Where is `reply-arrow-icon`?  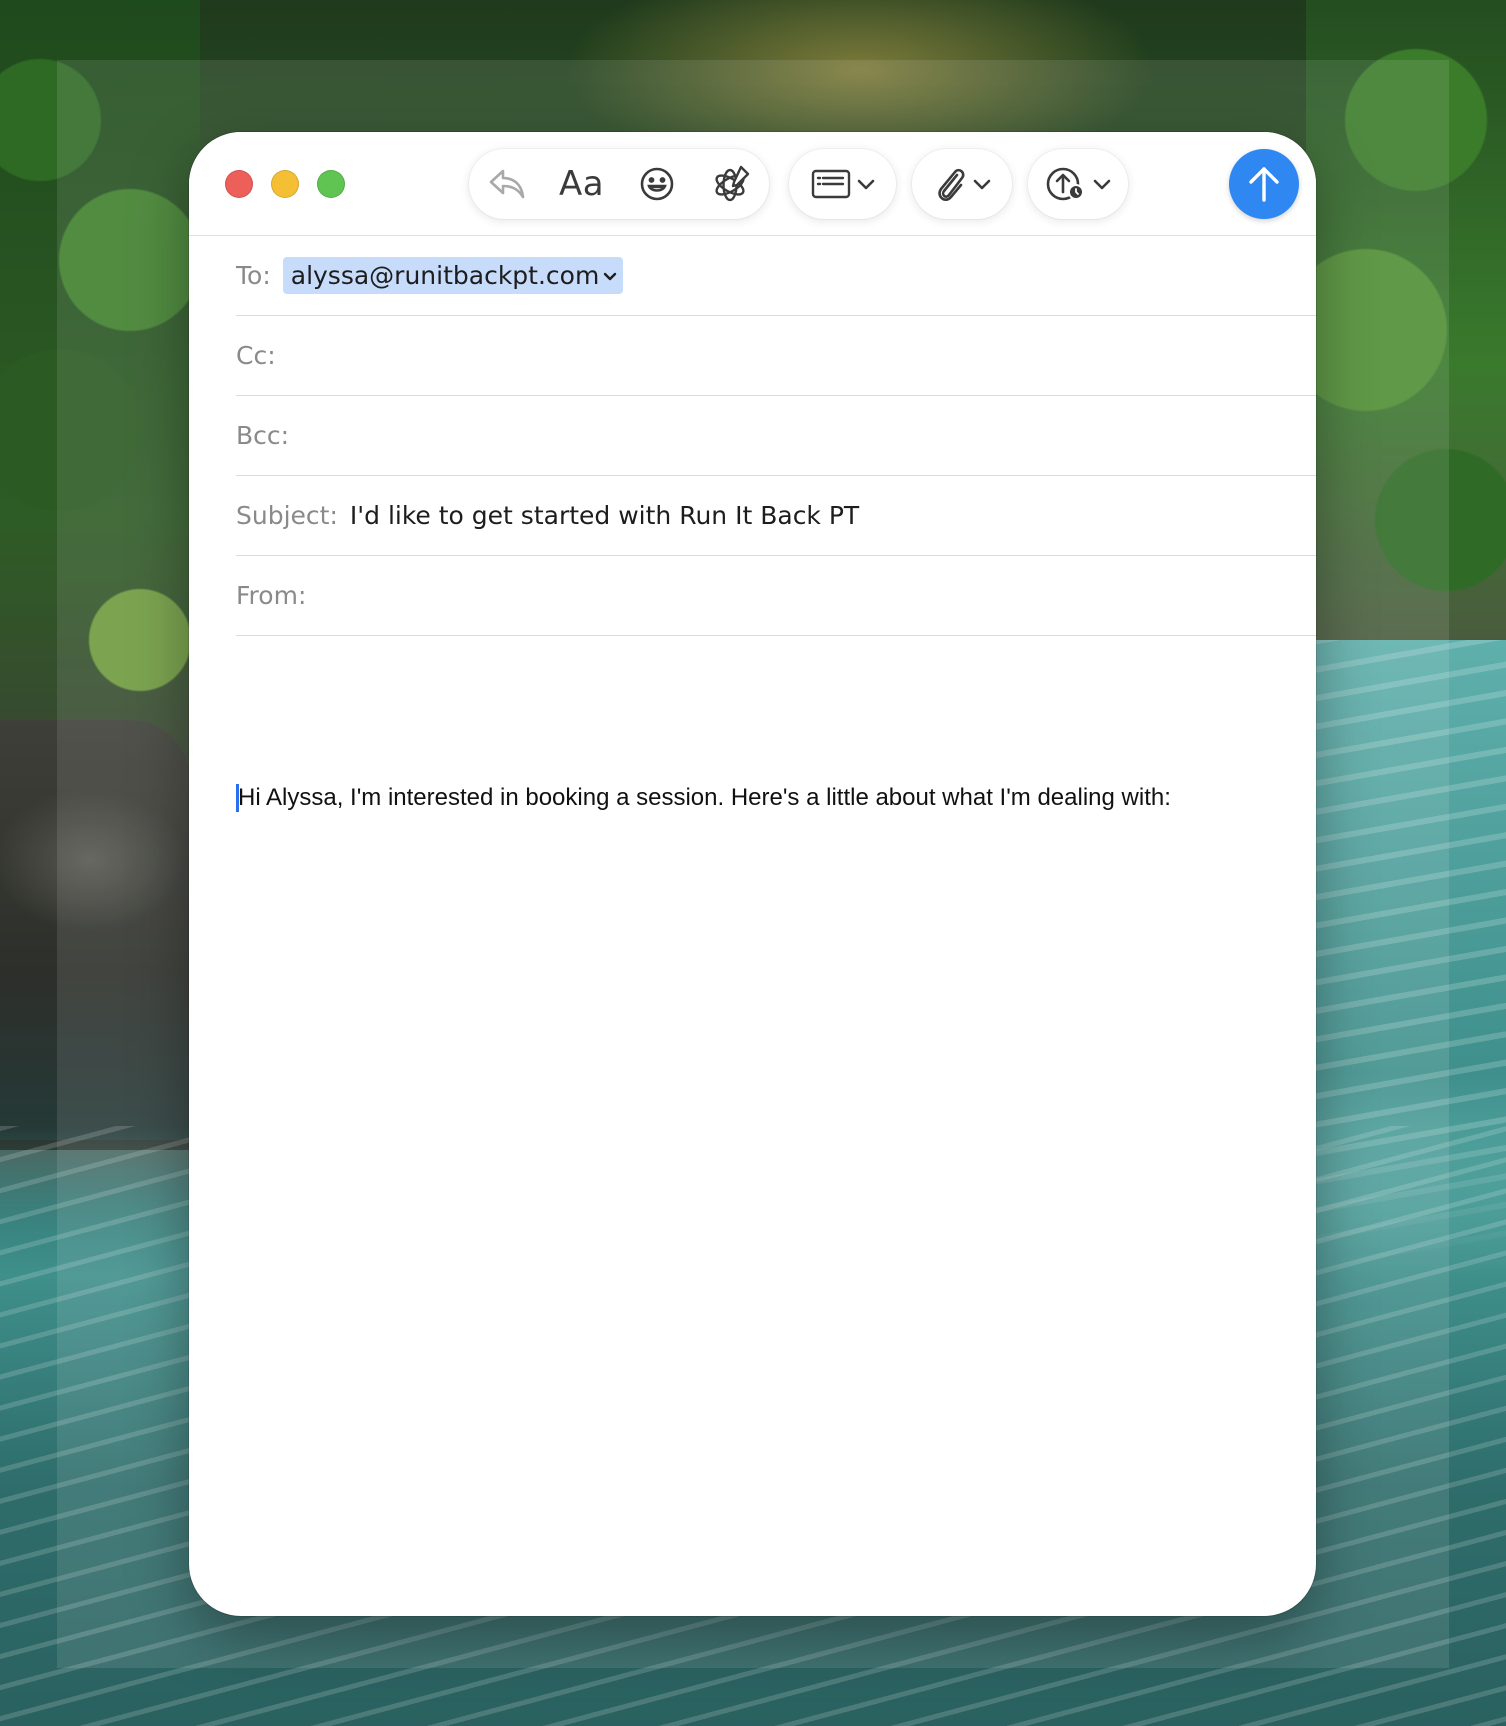
reply-arrow-icon is located at coordinates (506, 184).